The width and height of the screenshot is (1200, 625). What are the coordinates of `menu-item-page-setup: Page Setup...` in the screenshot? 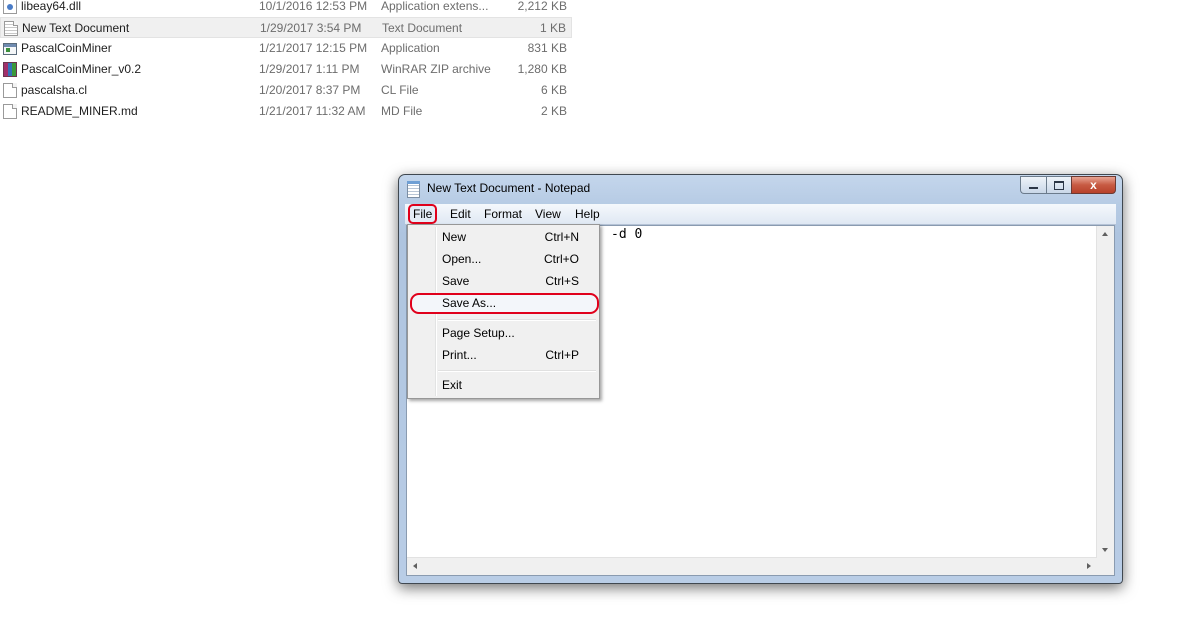 It's located at (503, 333).